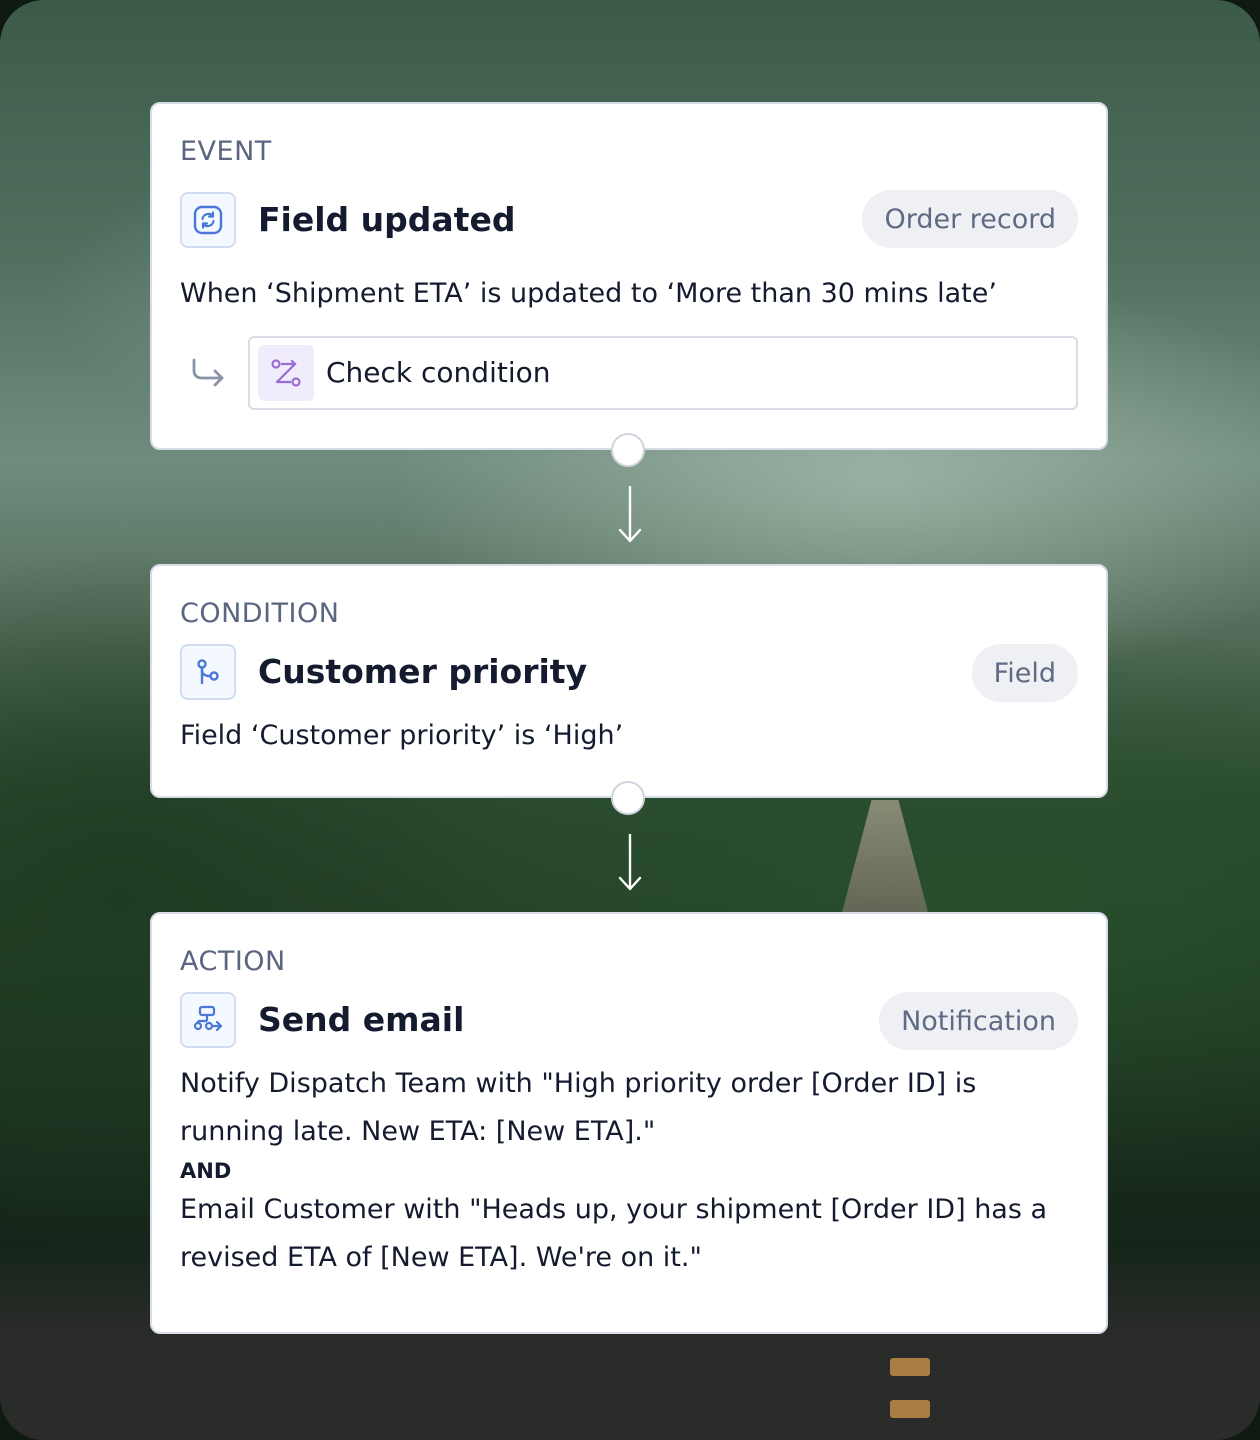  Describe the element at coordinates (402, 735) in the screenshot. I see `condition-description: Field ‘Customer priority’ is ‘High’` at that location.